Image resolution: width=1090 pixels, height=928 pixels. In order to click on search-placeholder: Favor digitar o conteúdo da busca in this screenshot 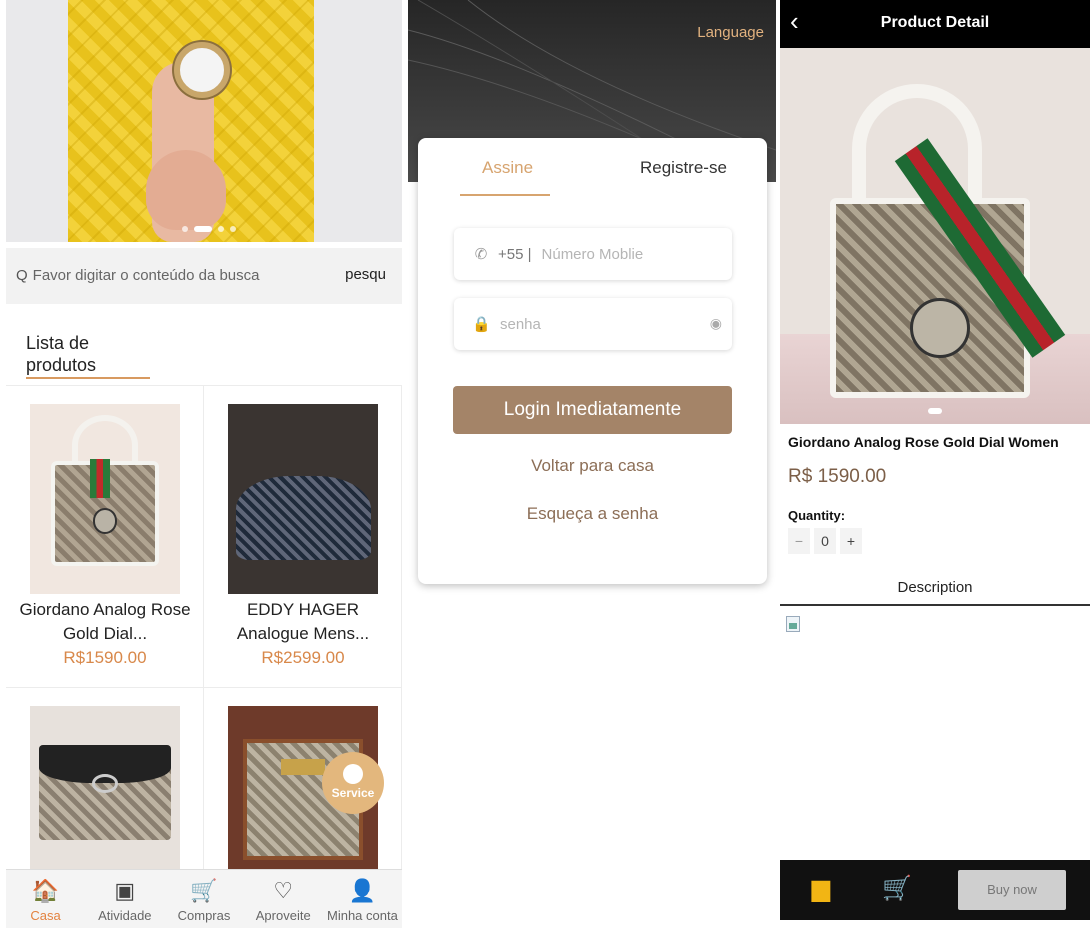, I will do `click(146, 275)`.